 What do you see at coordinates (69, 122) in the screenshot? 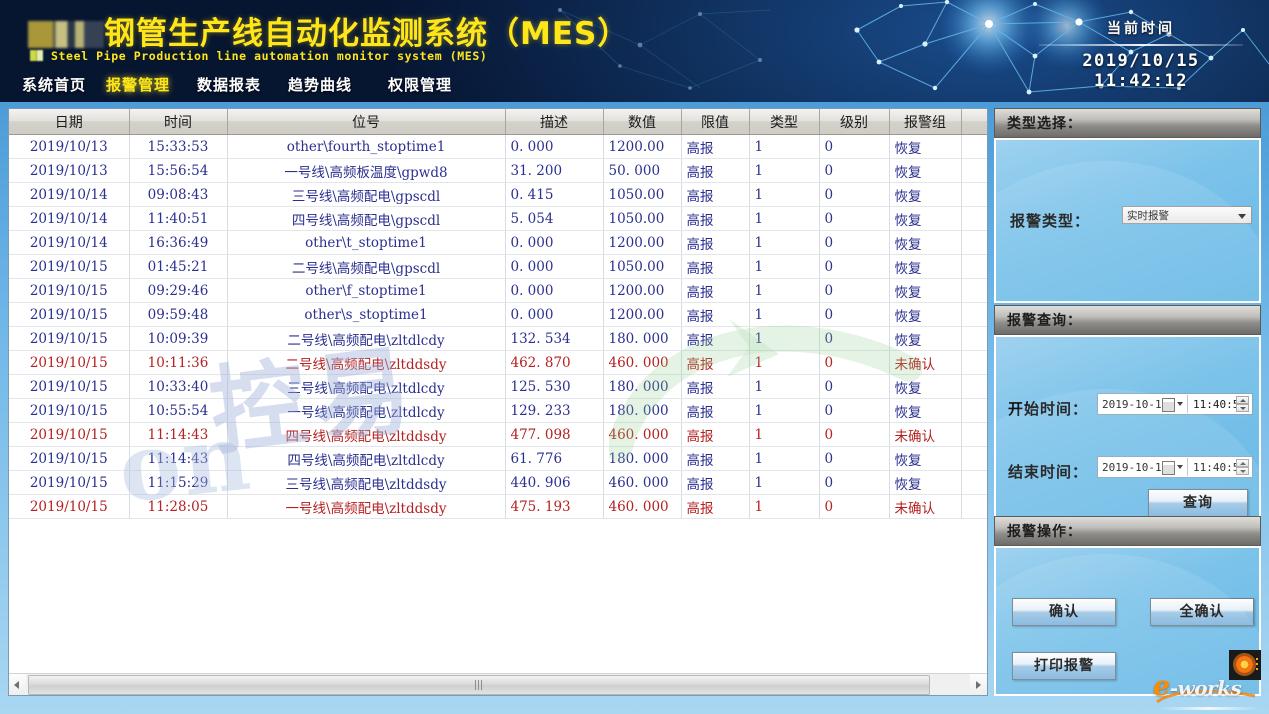
I see `column-header-date: 日期` at bounding box center [69, 122].